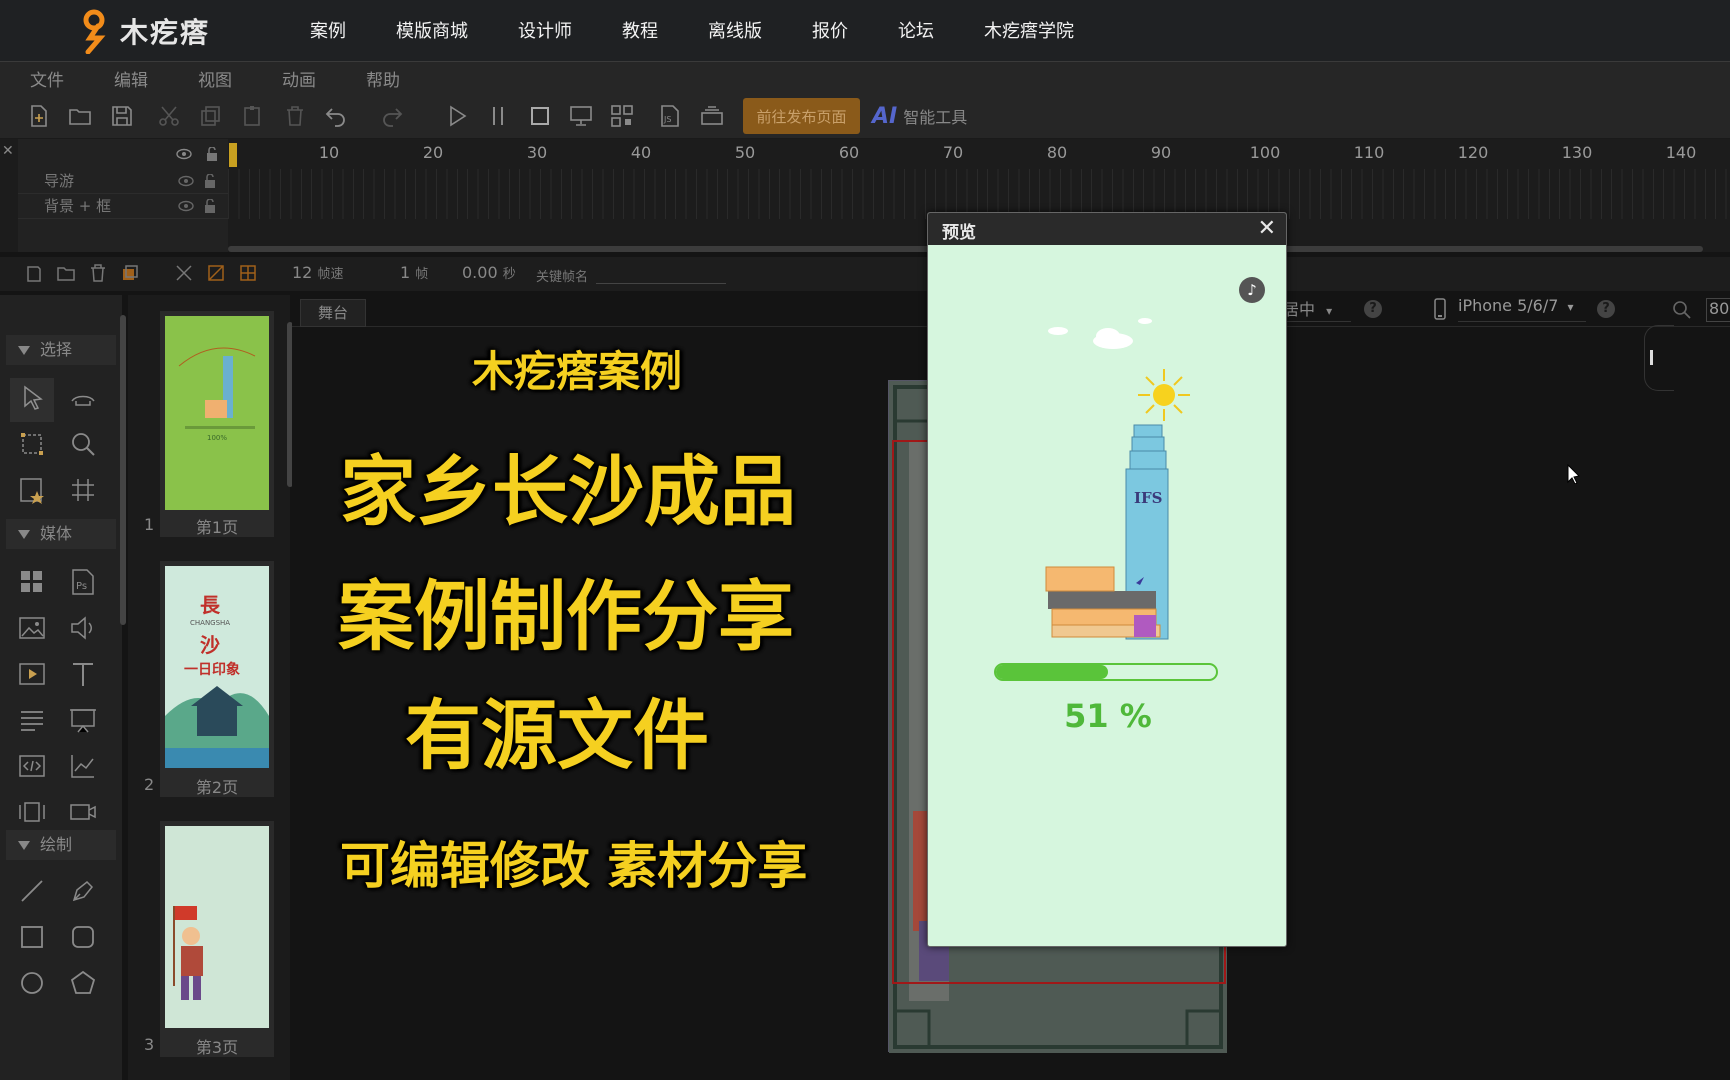  What do you see at coordinates (61, 534) in the screenshot?
I see `section-media: 媒体` at bounding box center [61, 534].